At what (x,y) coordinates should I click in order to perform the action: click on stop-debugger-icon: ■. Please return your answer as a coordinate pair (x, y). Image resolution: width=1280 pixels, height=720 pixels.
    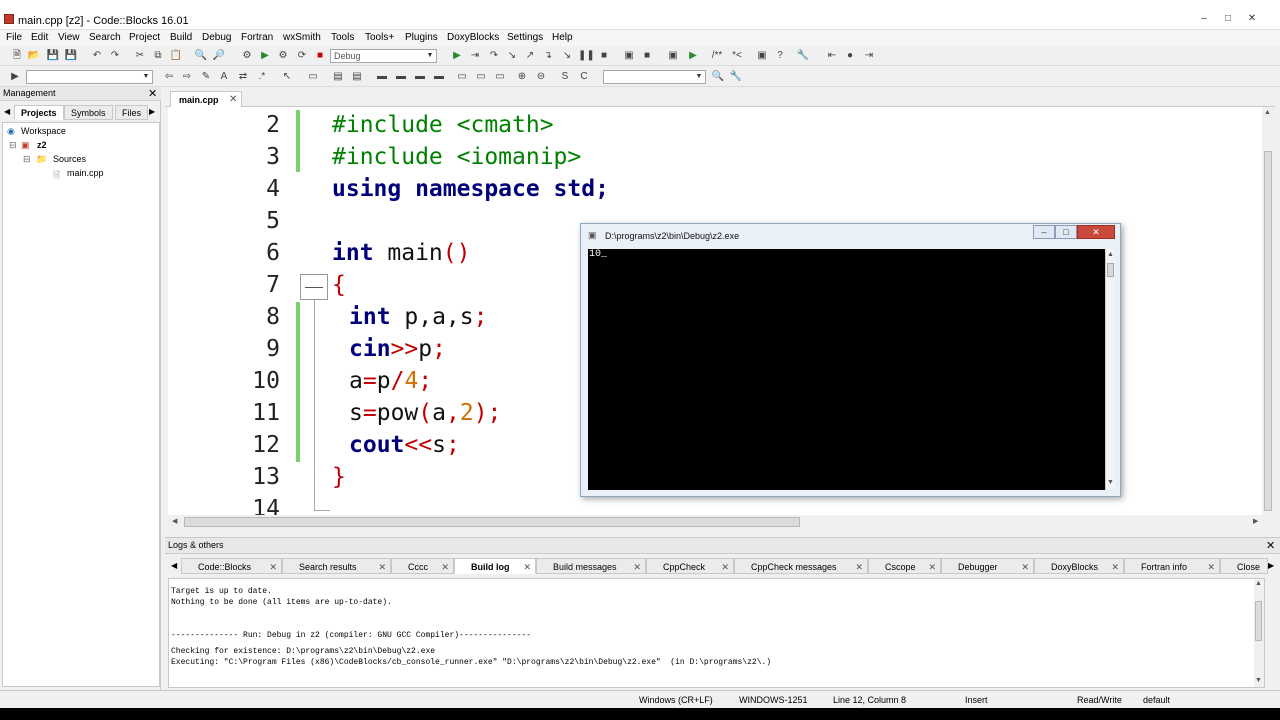
    Looking at the image, I should click on (604, 56).